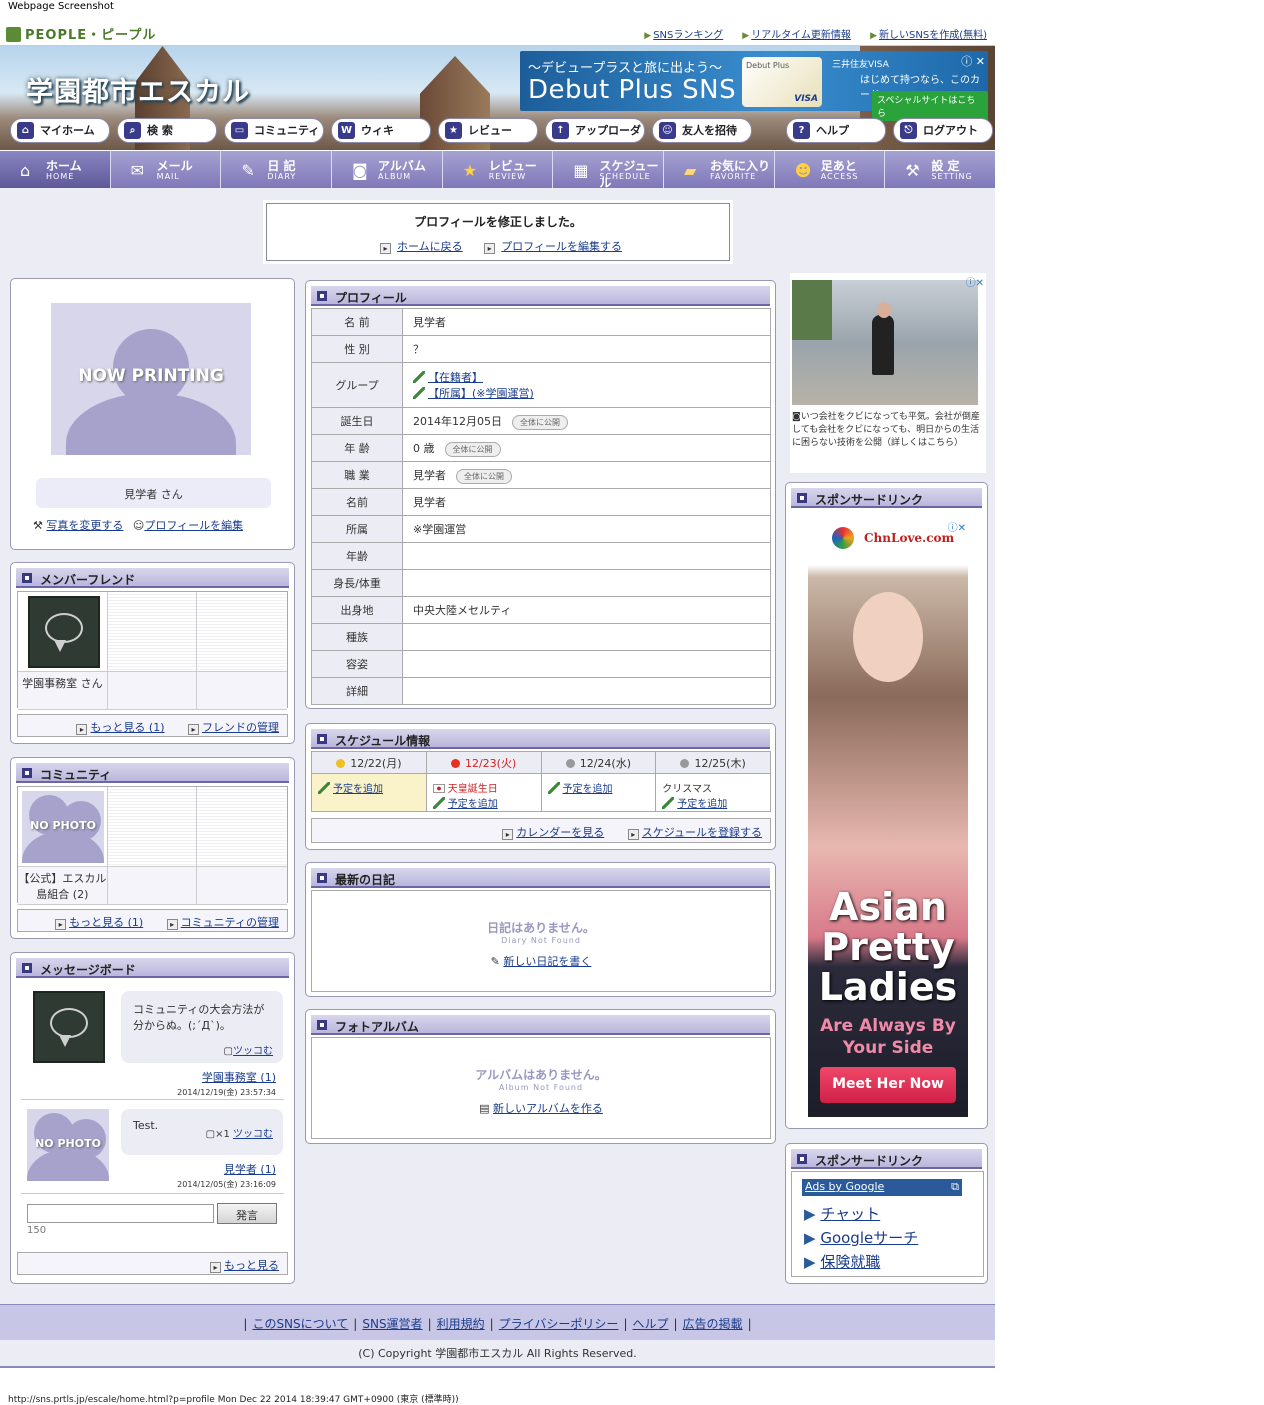  I want to click on nav-schedule: ▦ スケジュール SCHEDULE, so click(609, 170).